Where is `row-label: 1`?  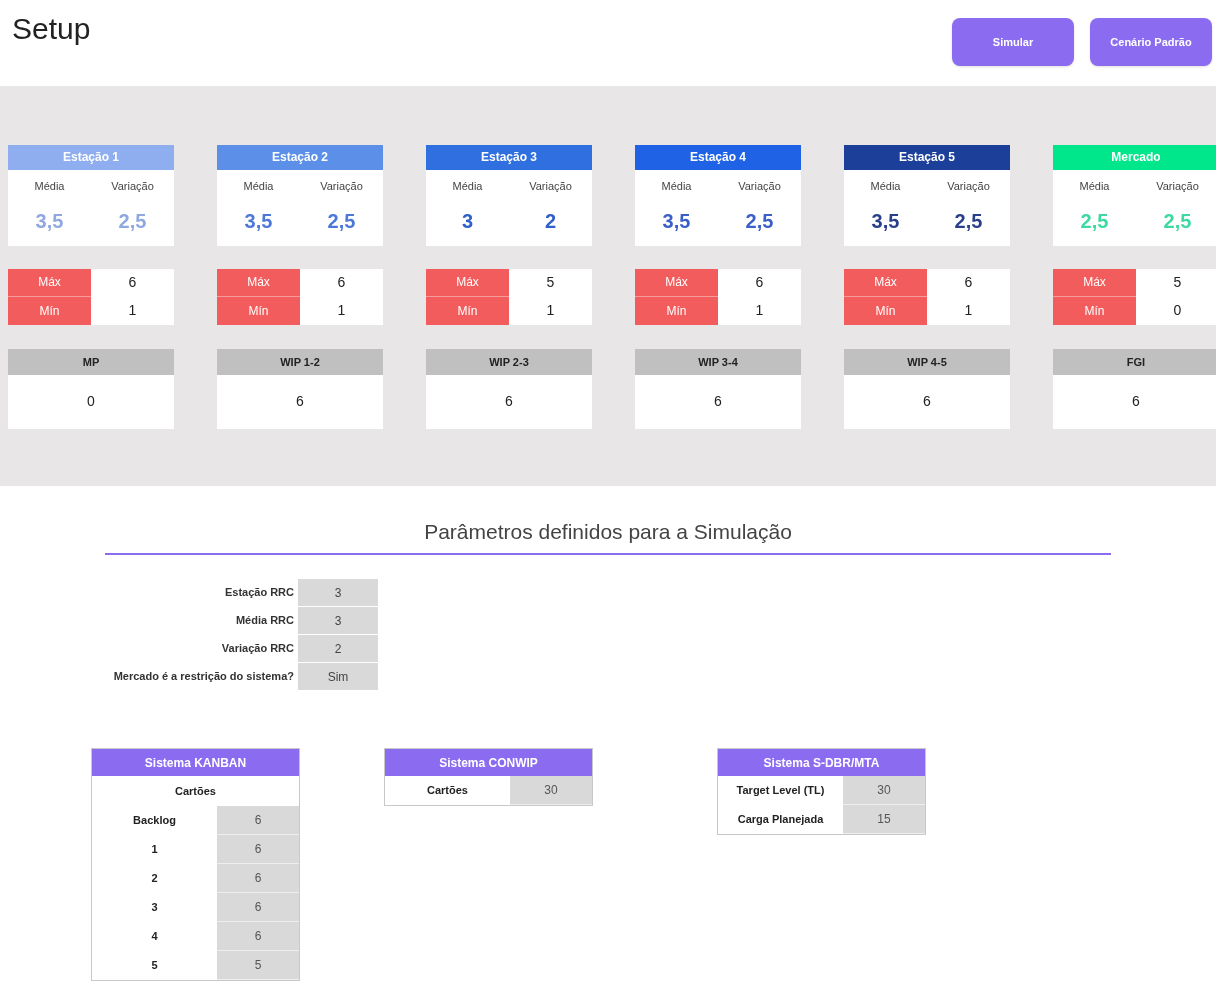
row-label: 1 is located at coordinates (154, 850).